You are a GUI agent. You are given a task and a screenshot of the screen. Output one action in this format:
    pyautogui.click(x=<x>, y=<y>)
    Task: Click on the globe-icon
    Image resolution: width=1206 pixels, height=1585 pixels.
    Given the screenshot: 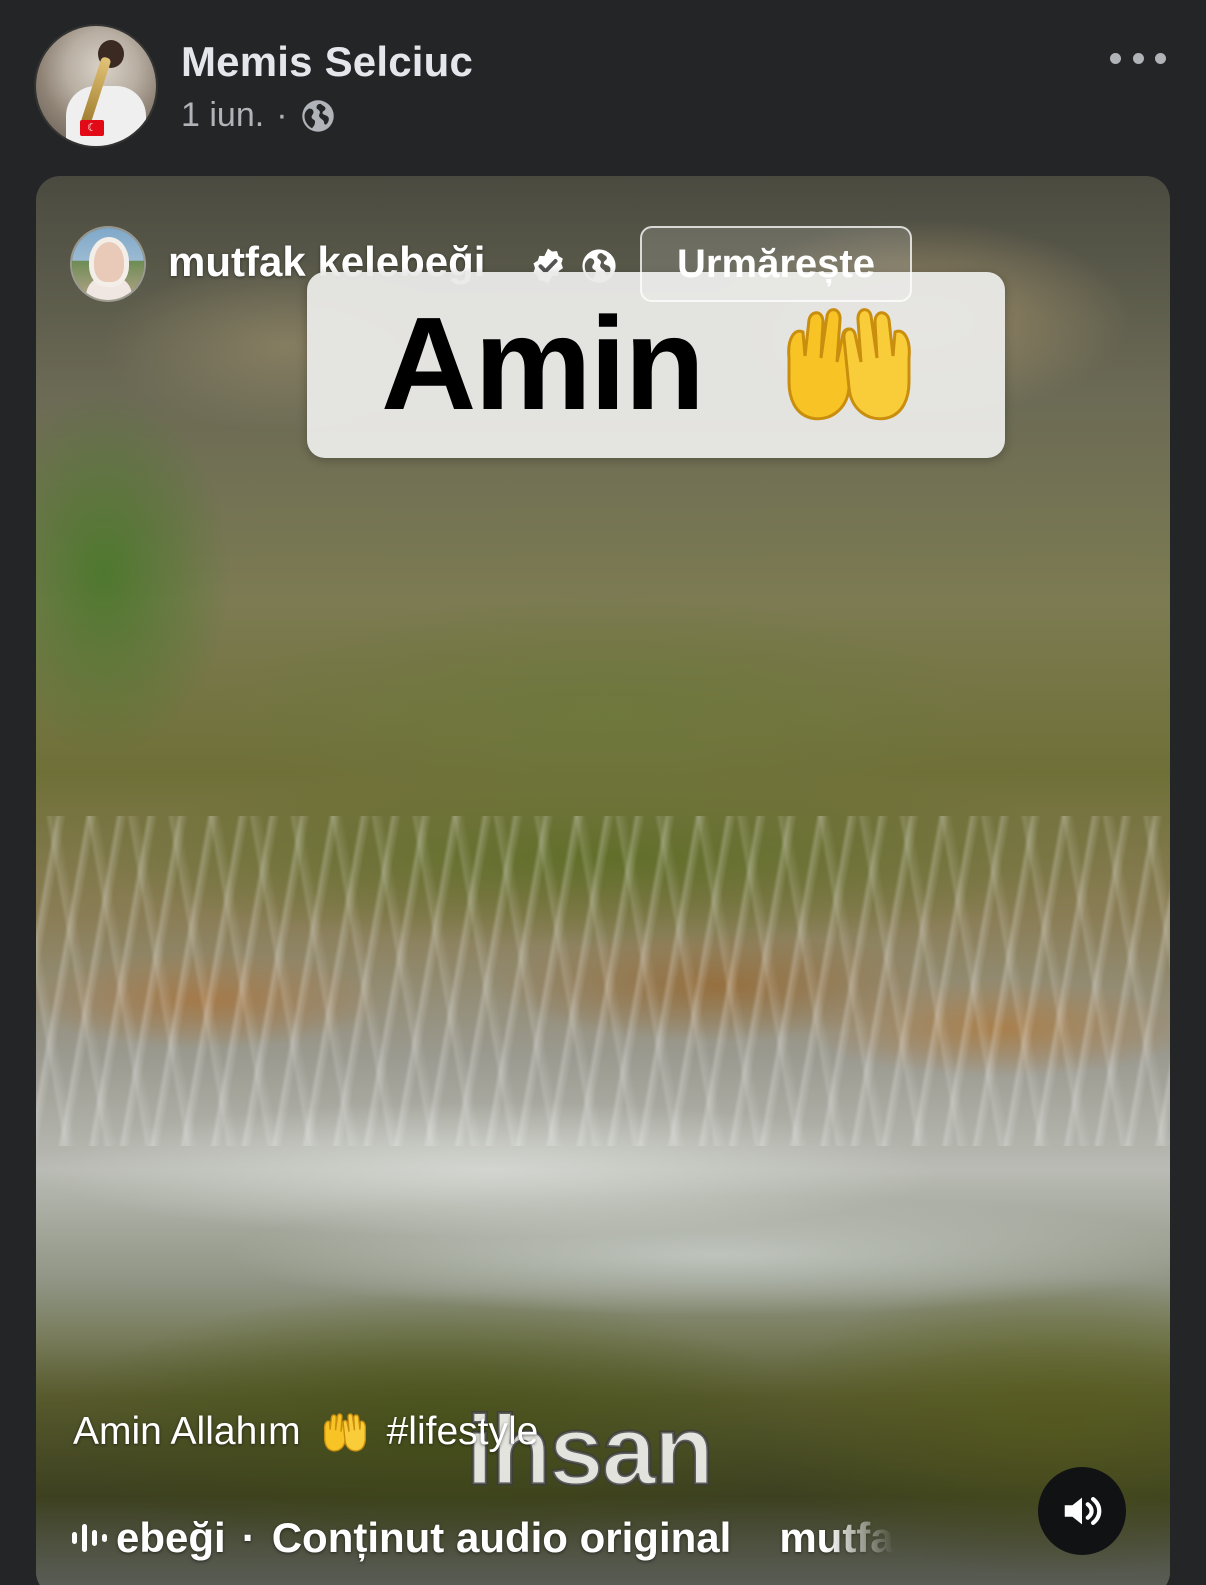 What is the action you would take?
    pyautogui.click(x=317, y=115)
    